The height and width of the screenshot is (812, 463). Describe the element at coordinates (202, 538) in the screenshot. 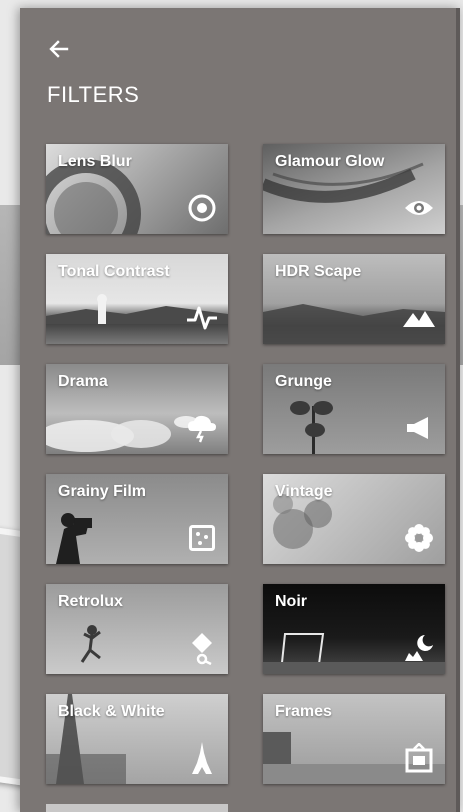

I see `film-grain-icon` at that location.